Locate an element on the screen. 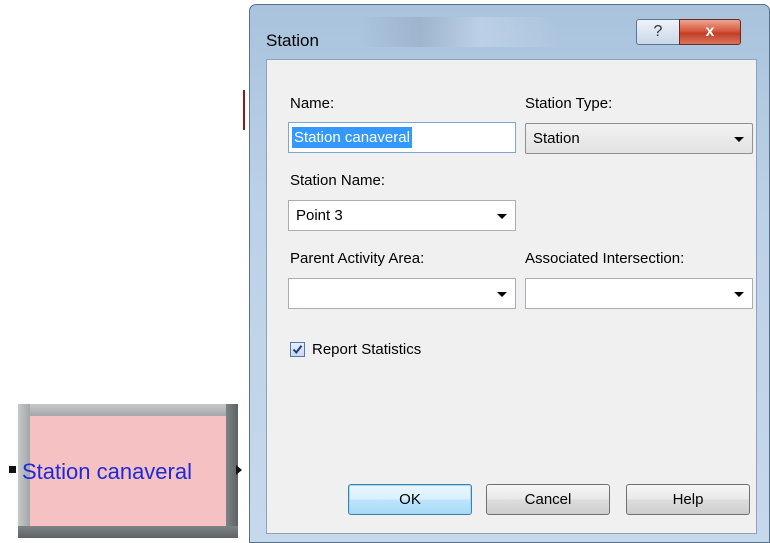 Image resolution: width=770 pixels, height=543 pixels. station-type-value: Station is located at coordinates (556, 138).